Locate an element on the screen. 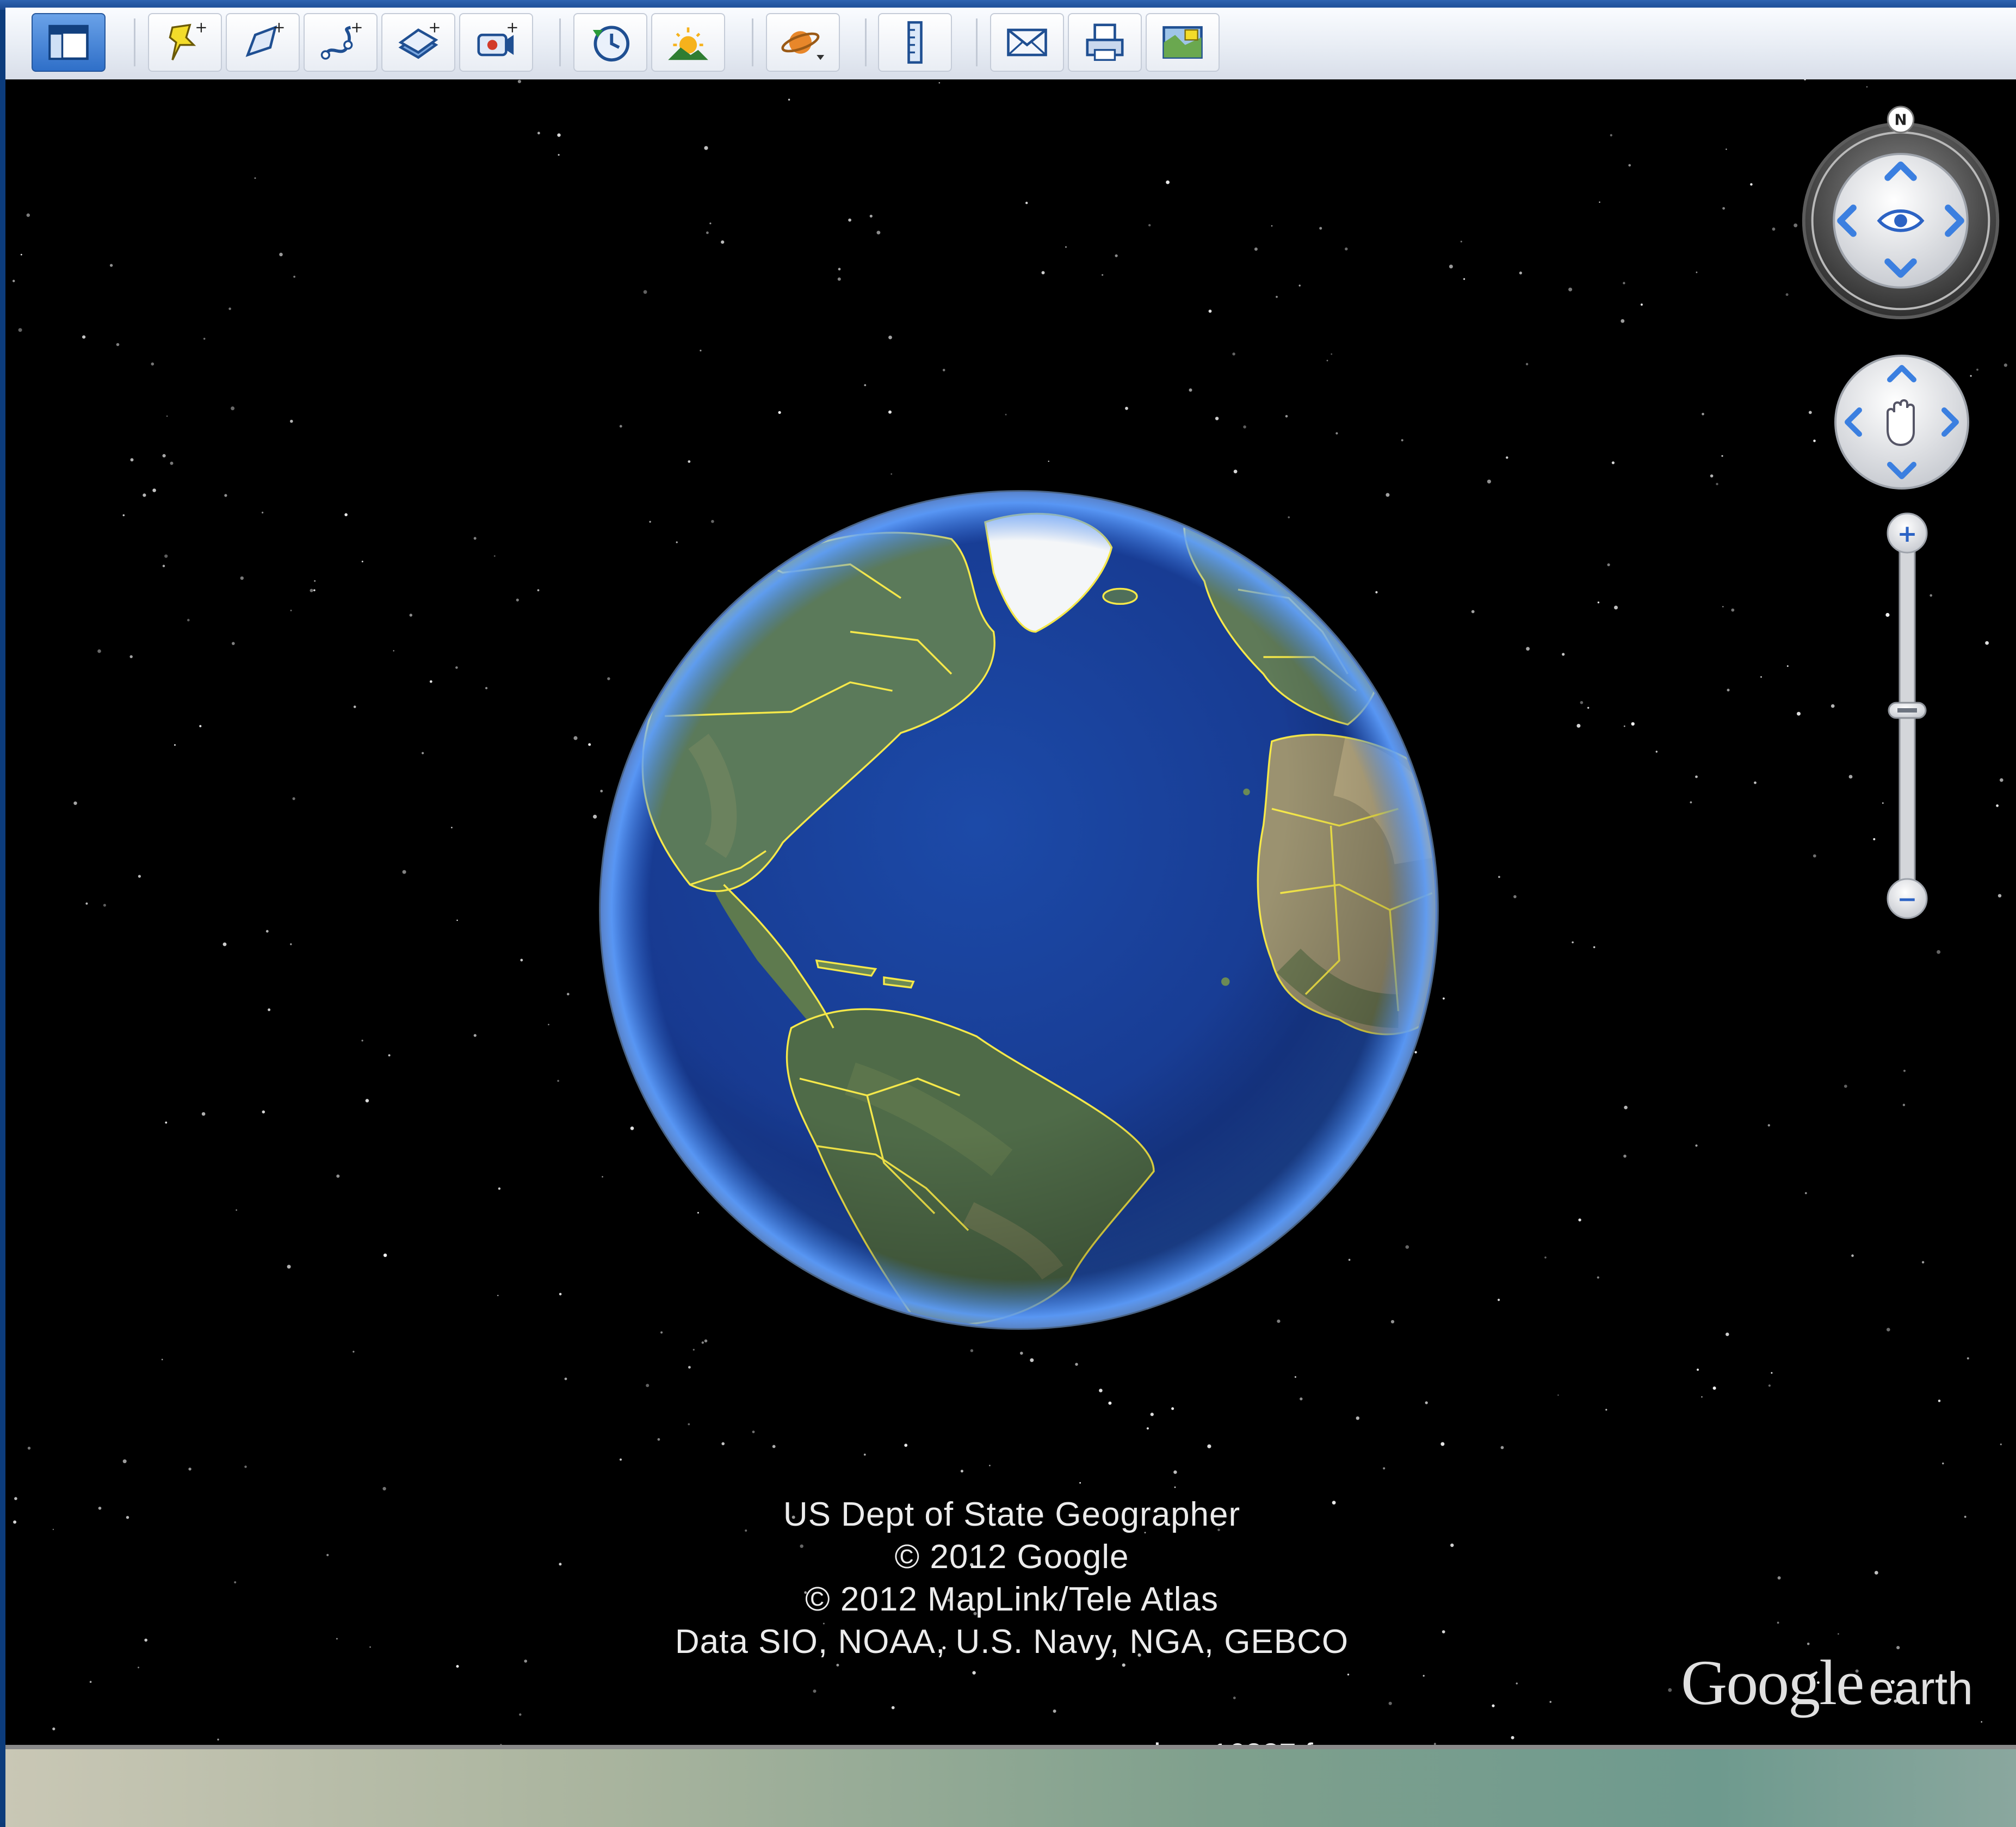 This screenshot has height=1827, width=2016. add-placemark-button: + is located at coordinates (185, 42).